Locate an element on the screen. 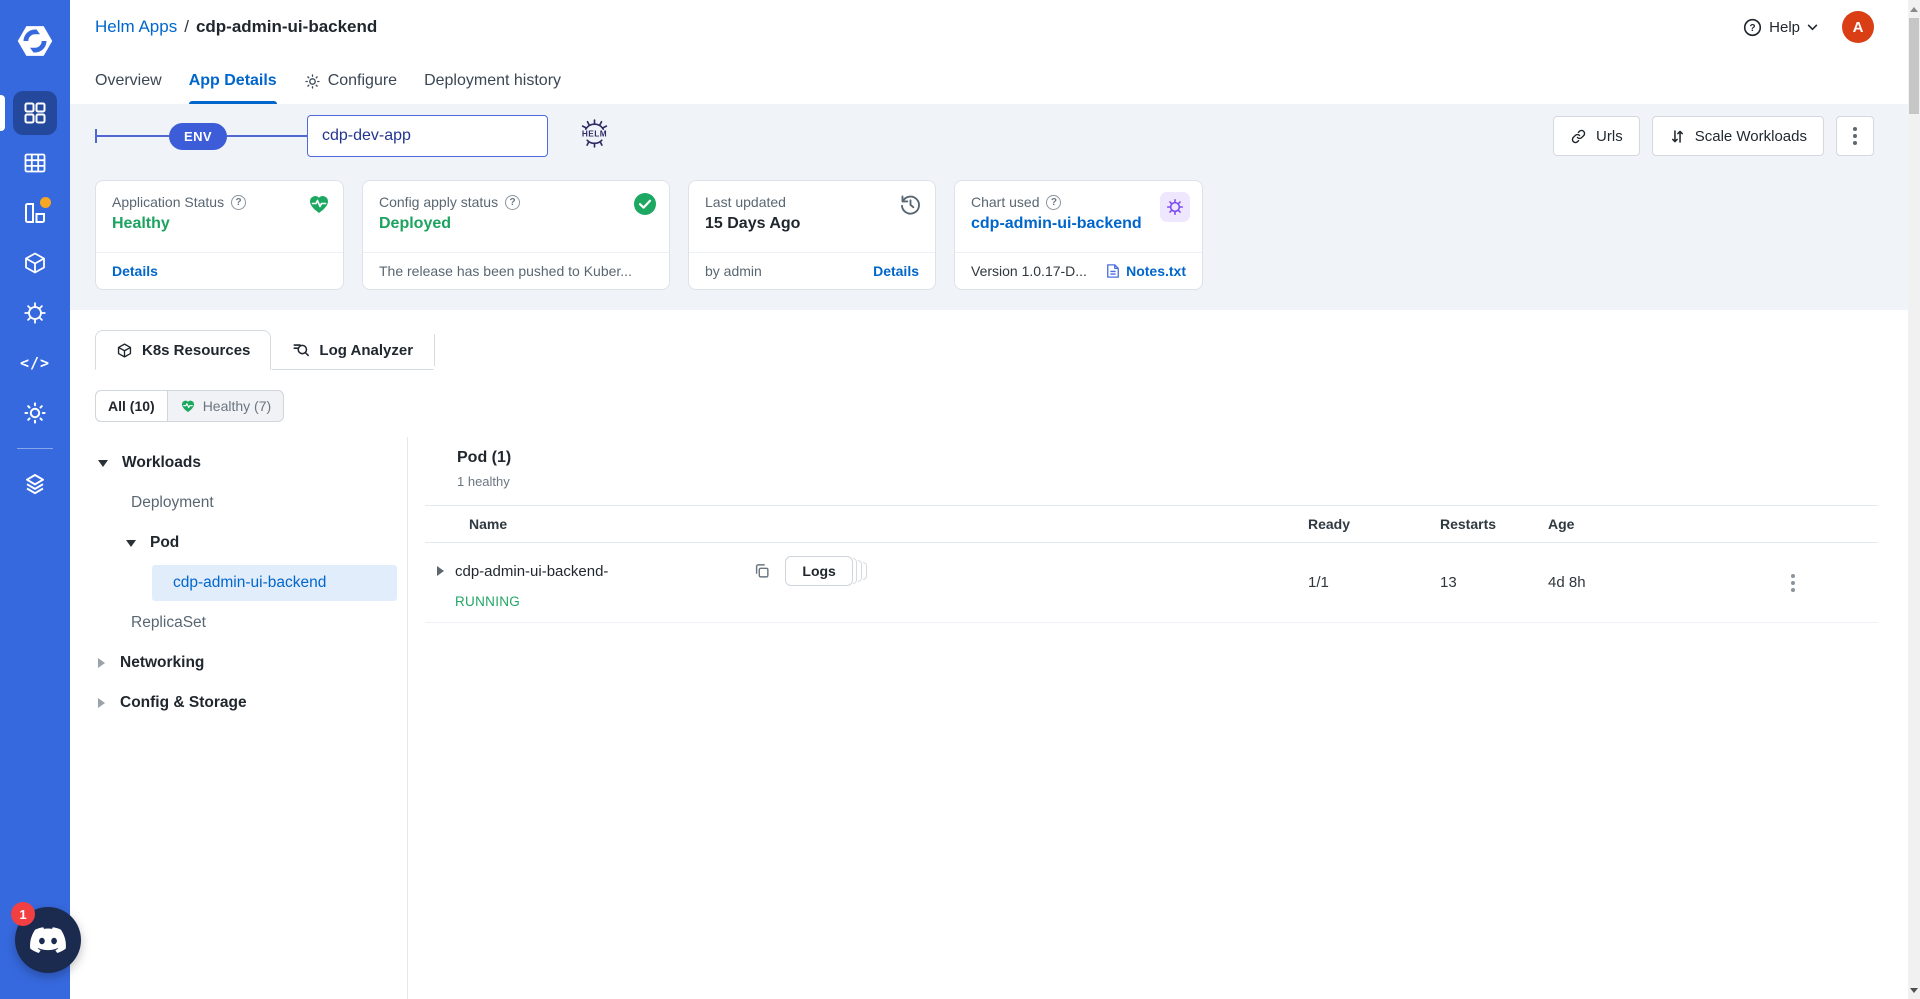 This screenshot has width=1920, height=999. help-button: ? Help is located at coordinates (1780, 27).